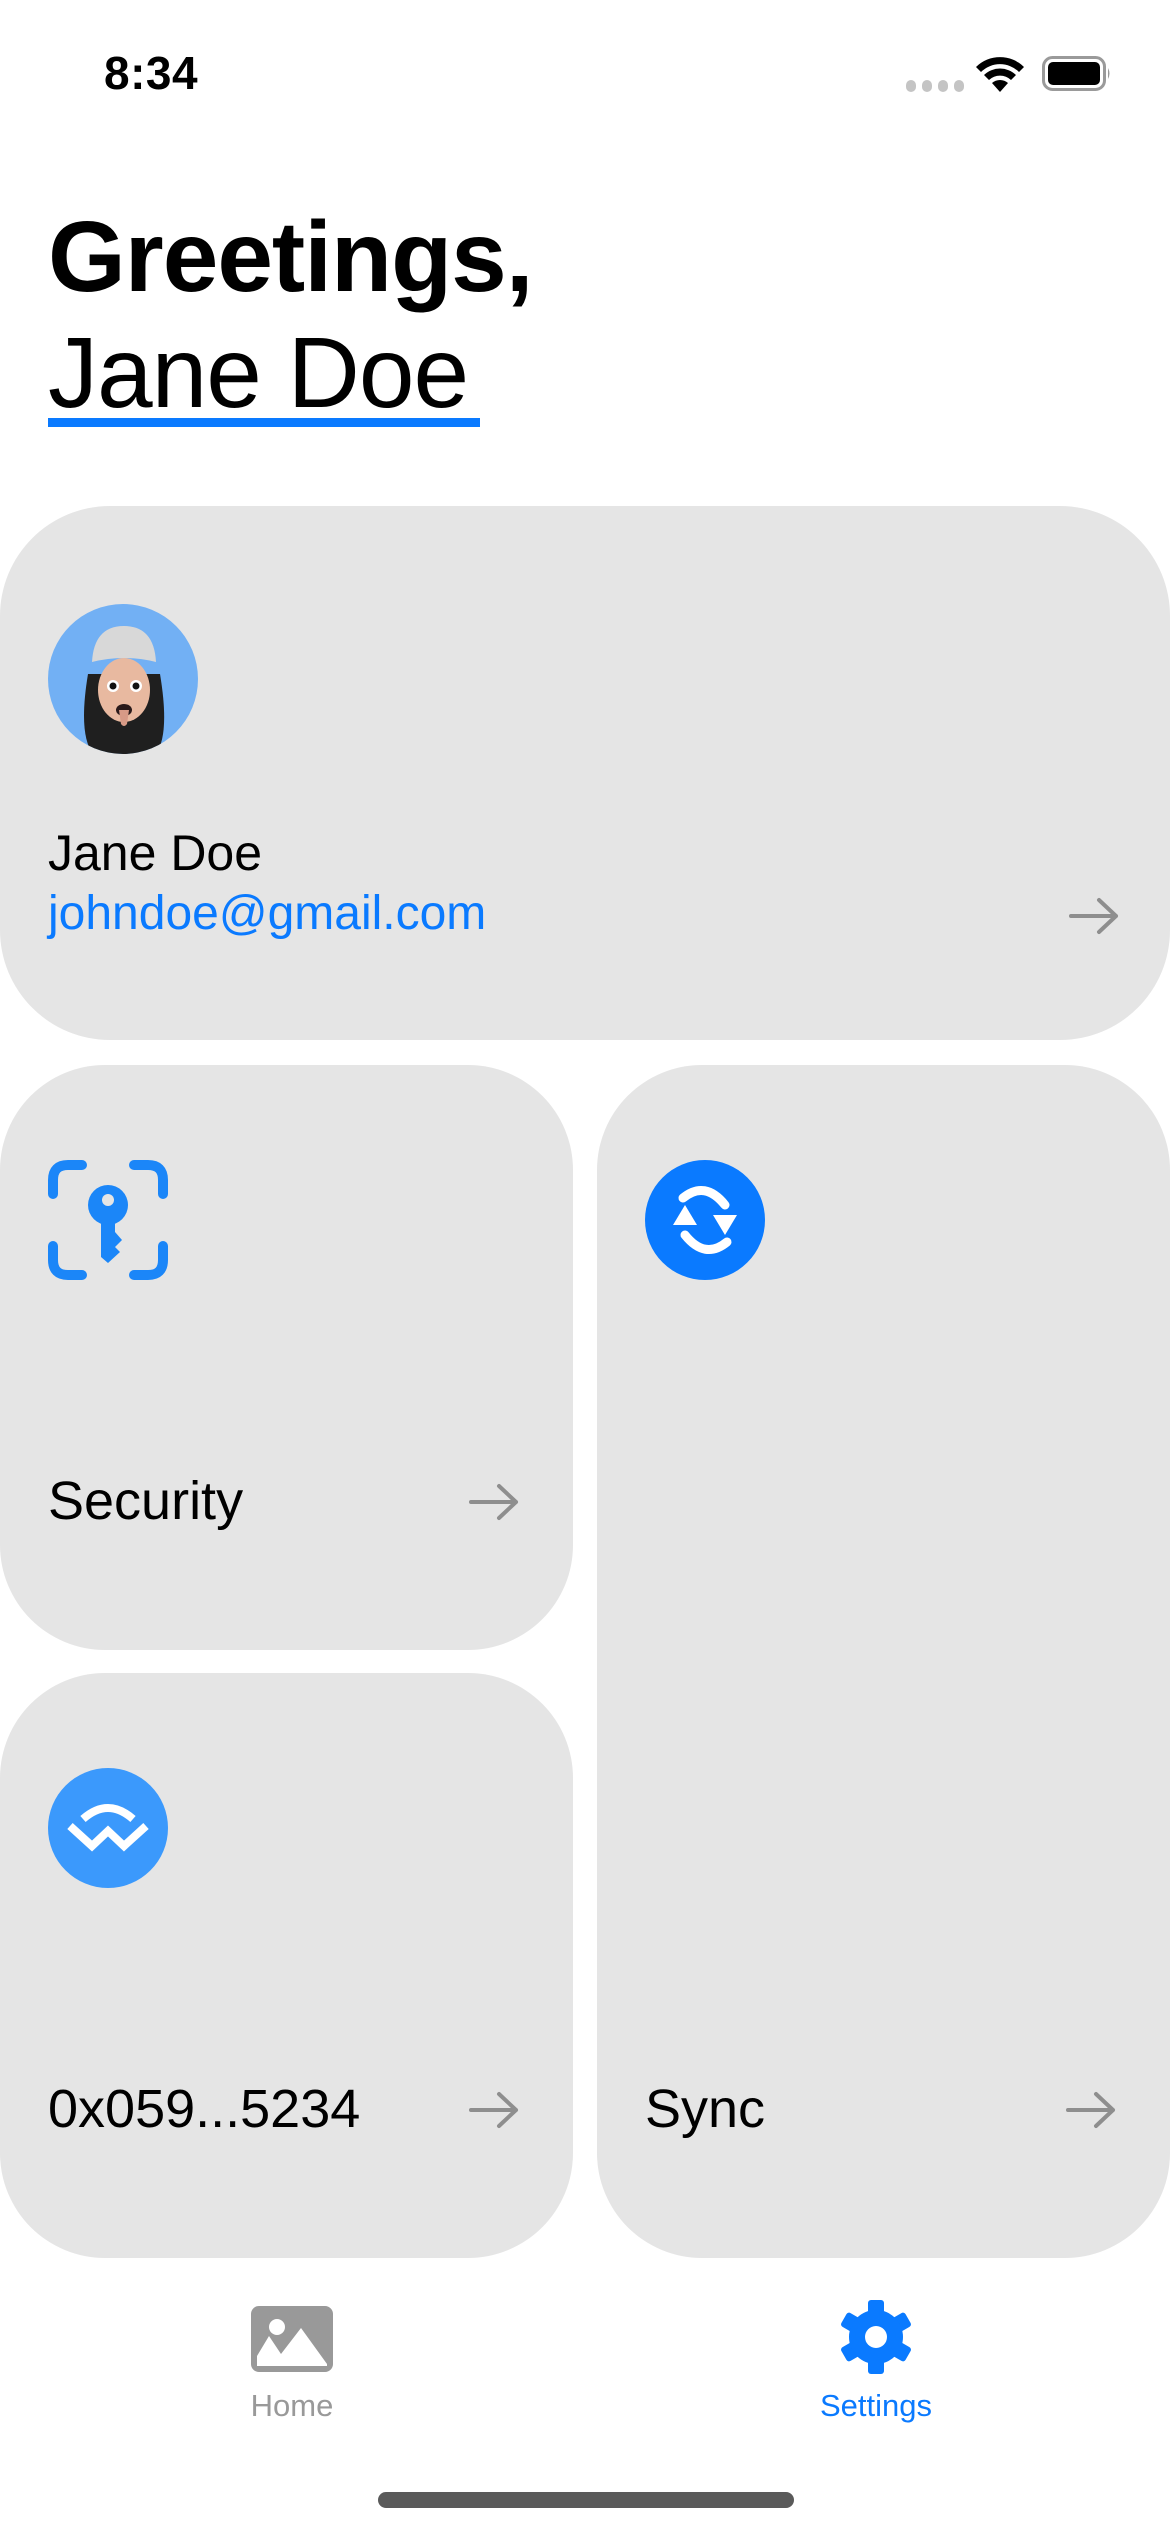 This screenshot has height=2532, width=1170. What do you see at coordinates (155, 853) in the screenshot?
I see `profile-name: Jane Doe` at bounding box center [155, 853].